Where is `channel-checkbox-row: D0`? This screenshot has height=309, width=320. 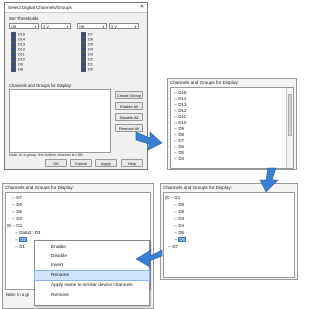
channel-checkbox-row: D0 is located at coordinates (87, 69).